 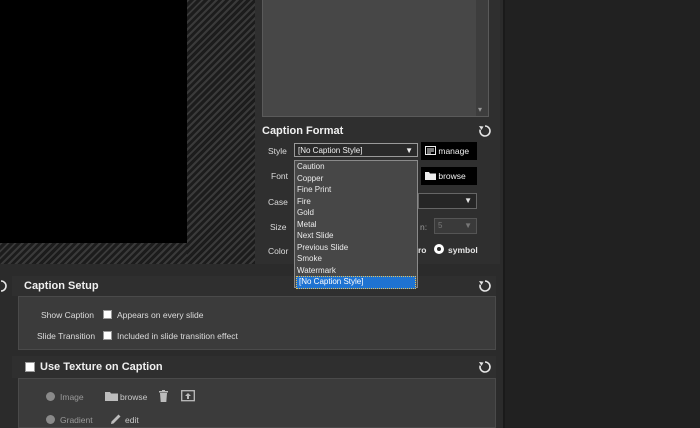 I want to click on trash-icon, so click(x=163, y=396).